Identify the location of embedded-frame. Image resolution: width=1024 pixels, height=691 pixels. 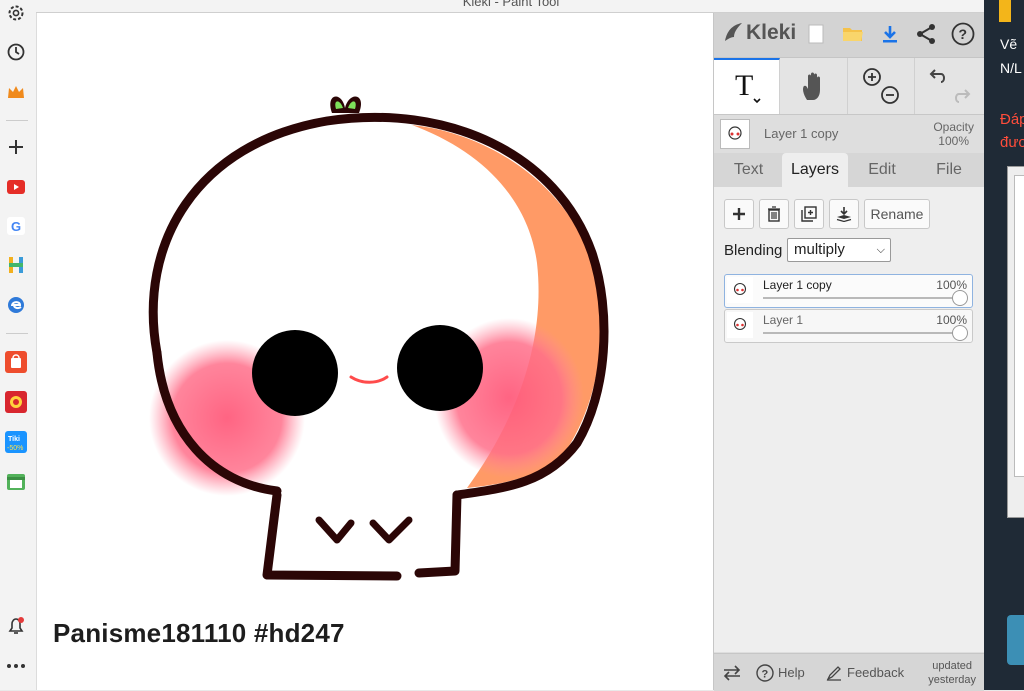
(1015, 342).